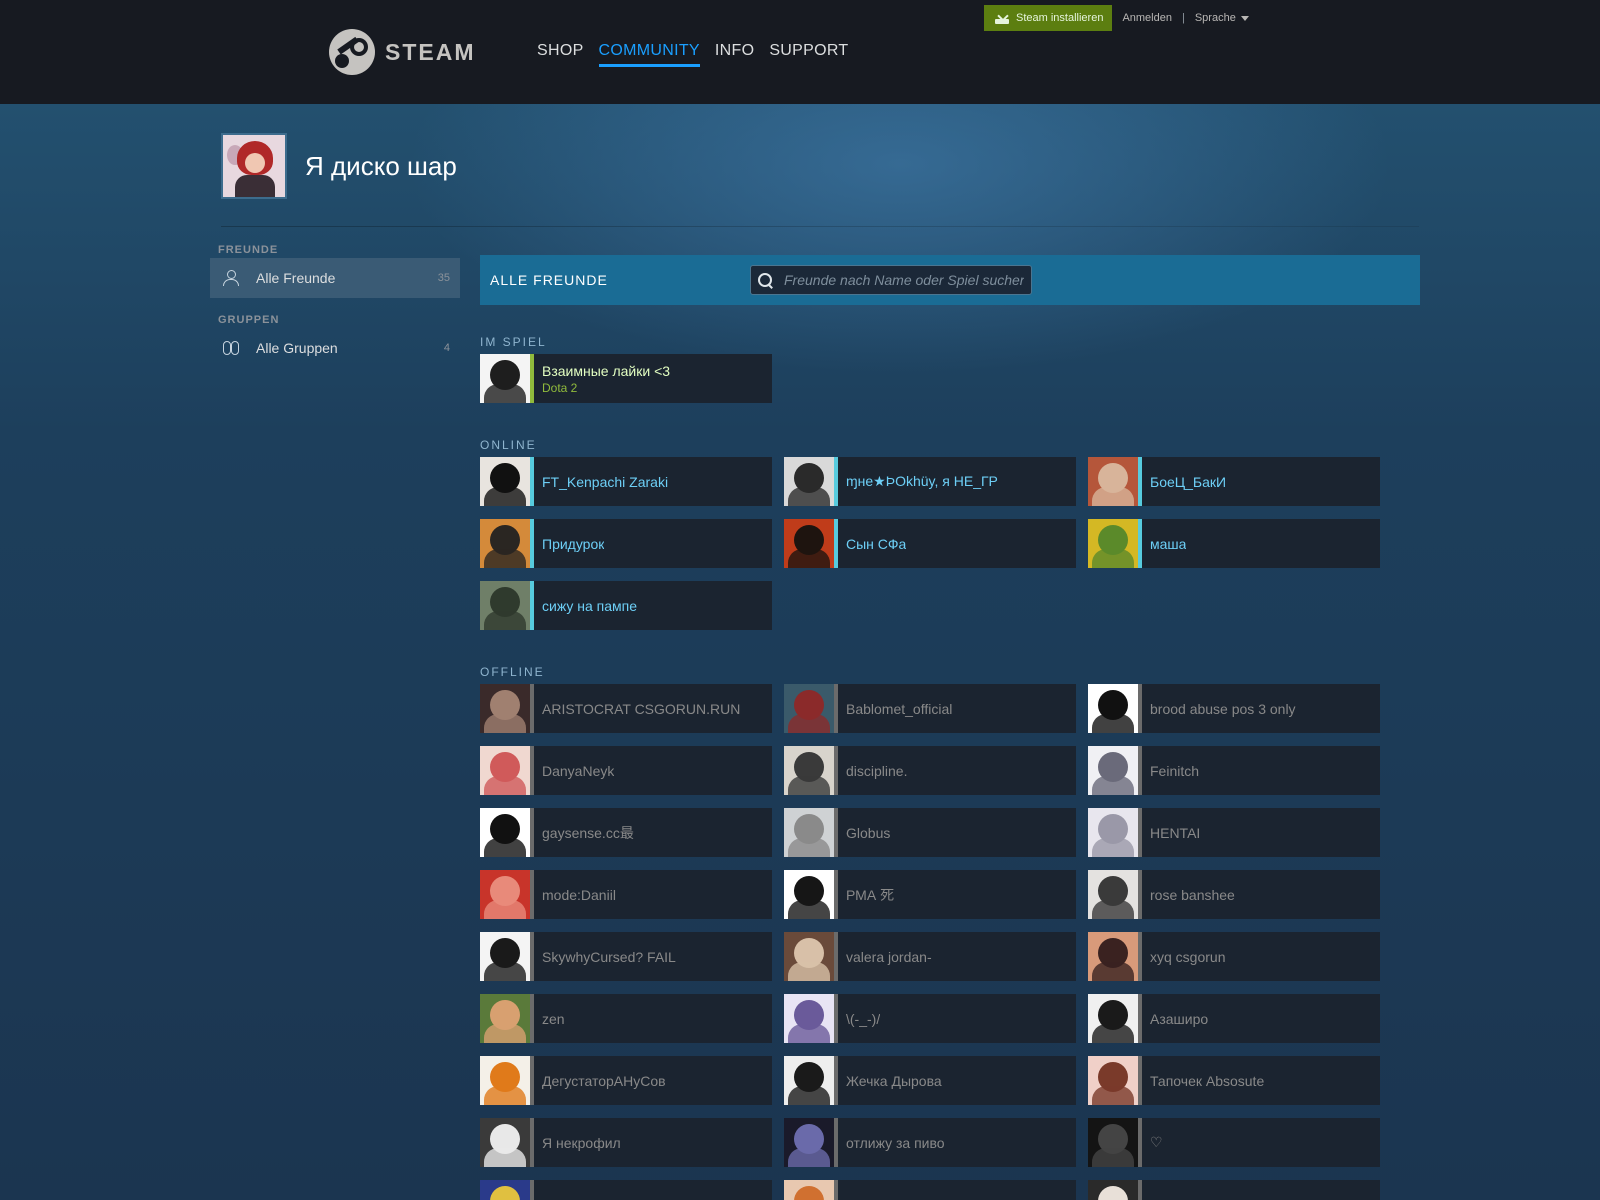 The height and width of the screenshot is (1200, 1600). Describe the element at coordinates (352, 52) in the screenshot. I see `steam-logo-icon` at that location.